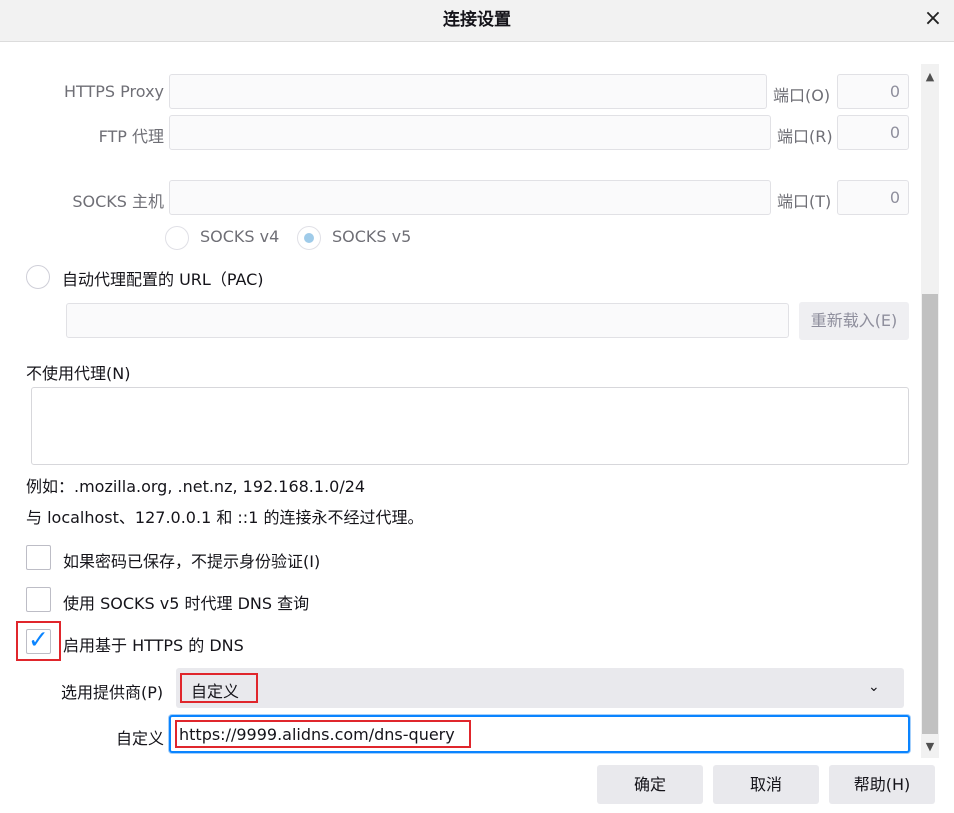 This screenshot has height=813, width=954. I want to click on socks-port-input, so click(873, 197).